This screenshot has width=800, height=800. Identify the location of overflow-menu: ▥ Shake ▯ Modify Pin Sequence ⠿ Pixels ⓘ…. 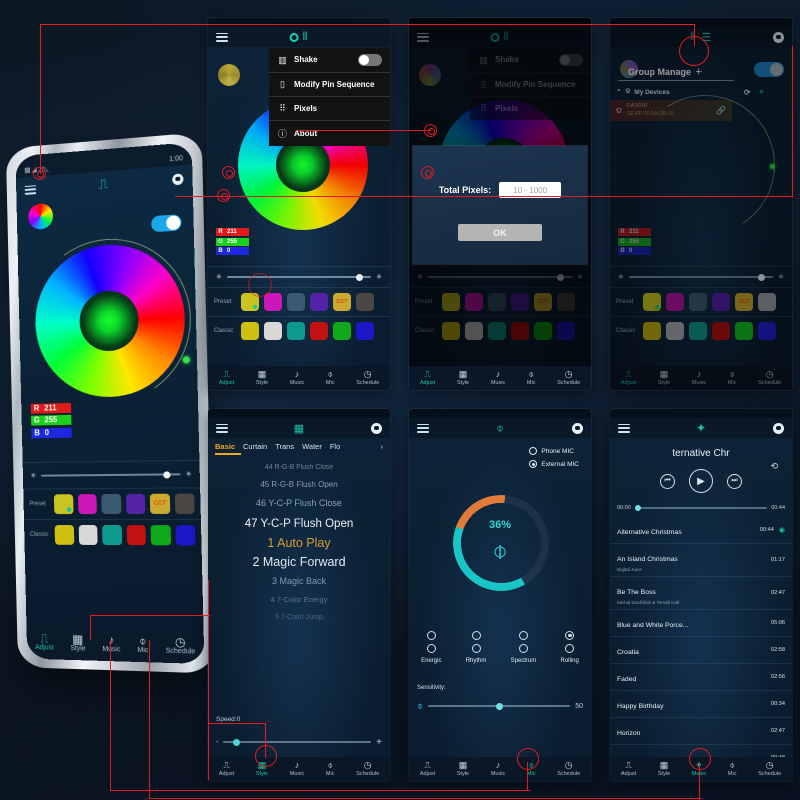
(329, 97).